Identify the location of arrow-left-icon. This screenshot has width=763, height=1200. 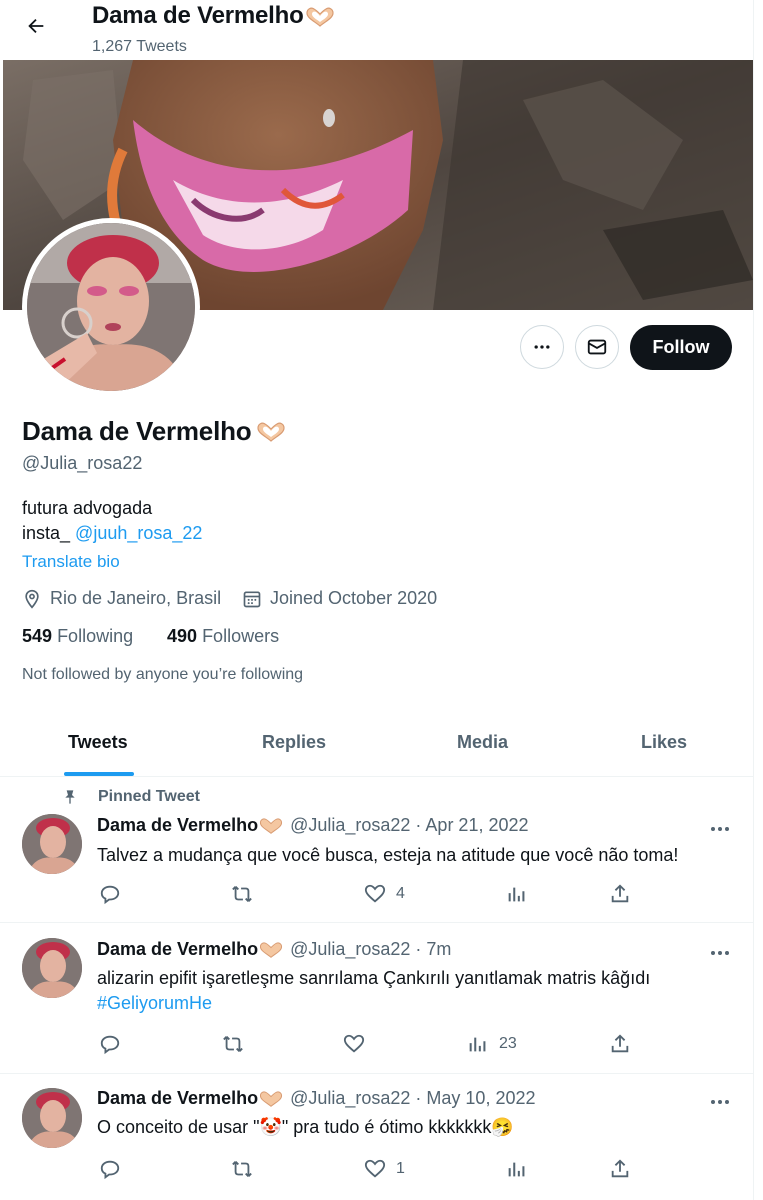
(36, 26).